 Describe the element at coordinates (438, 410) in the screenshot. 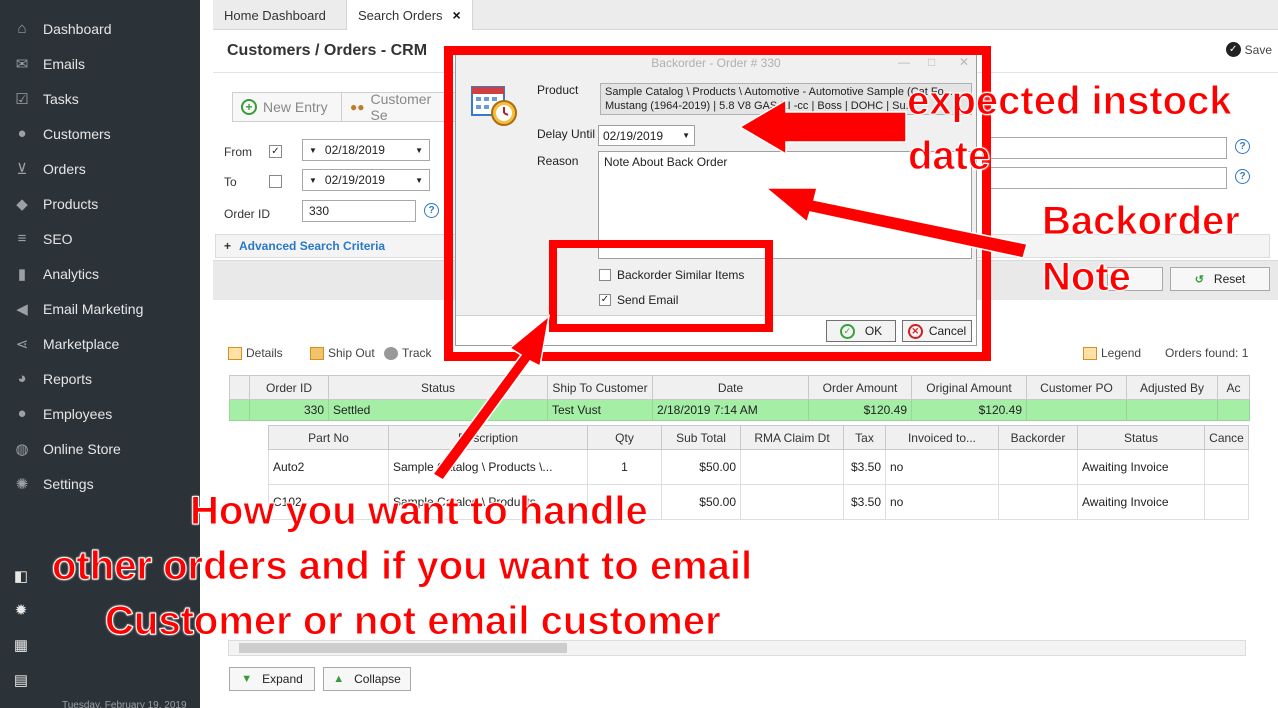

I see `table-cell: Settled` at that location.